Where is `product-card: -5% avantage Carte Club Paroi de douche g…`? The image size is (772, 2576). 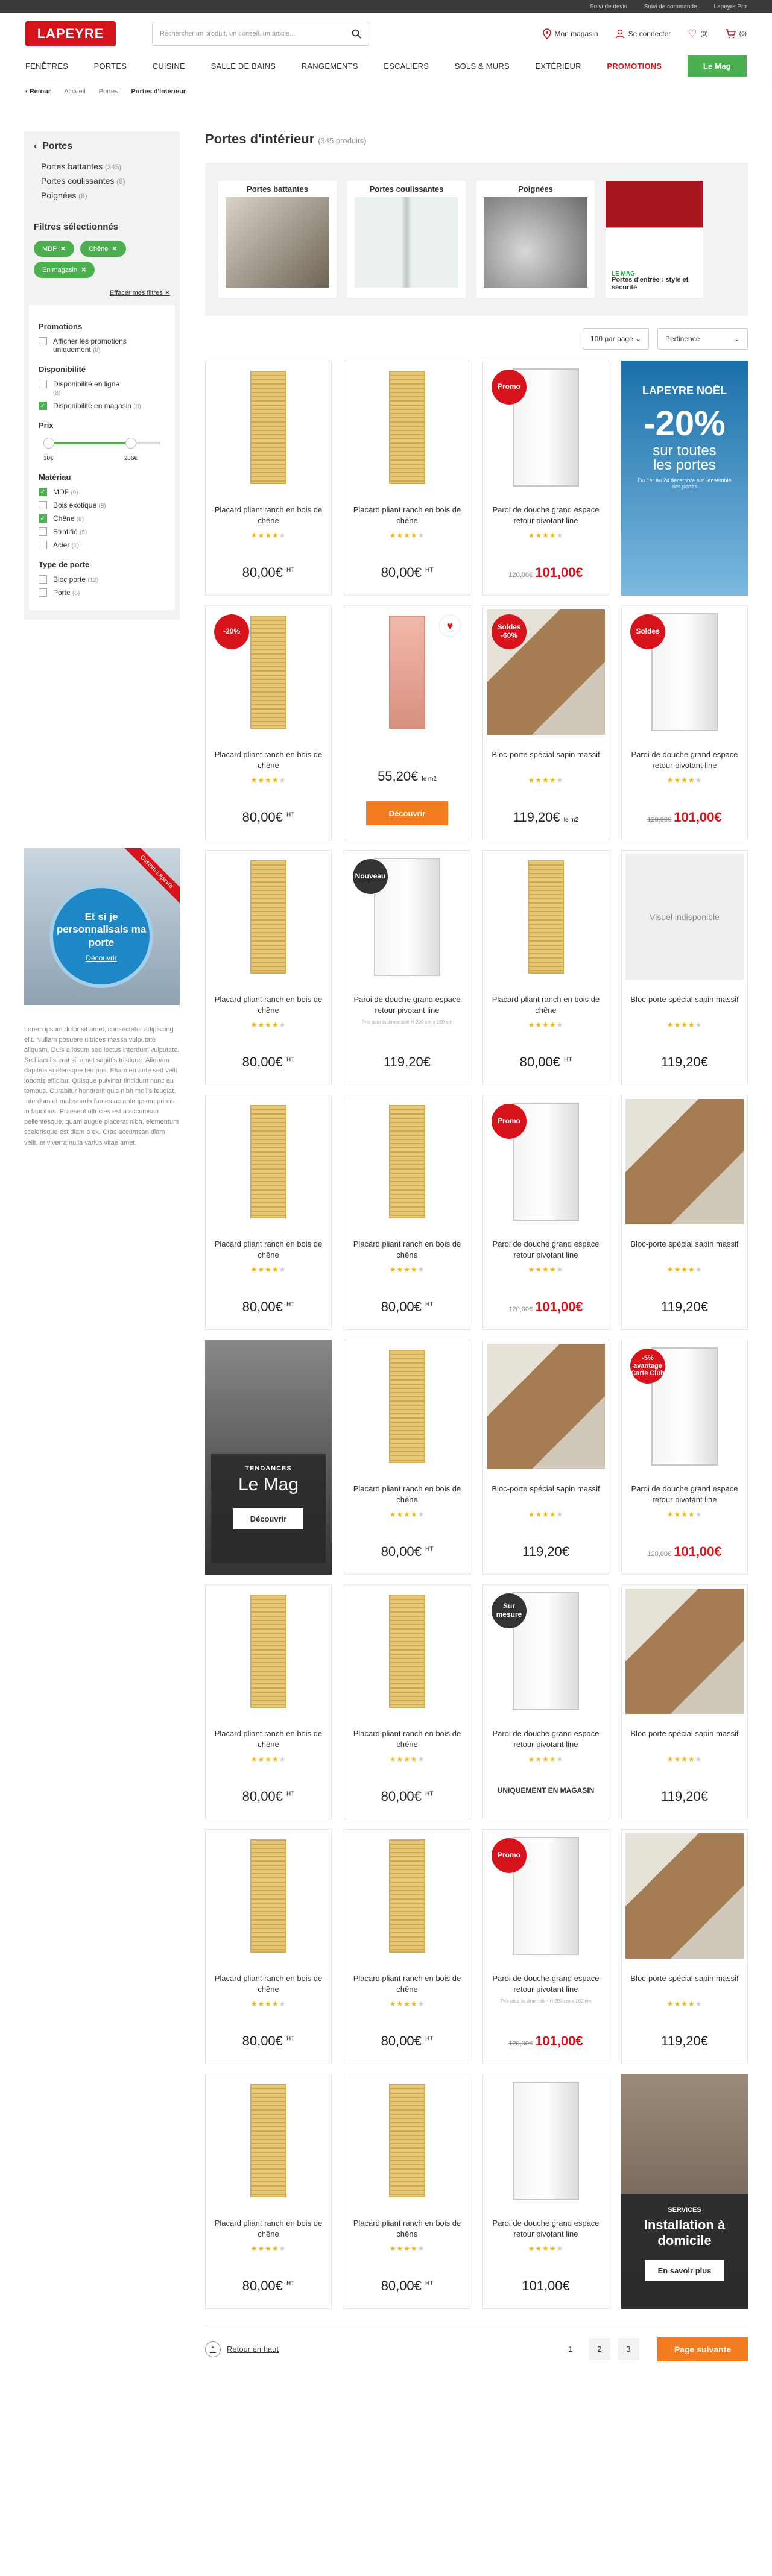
product-card: -5% avantage Carte Club Paroi de douche g… is located at coordinates (684, 1457).